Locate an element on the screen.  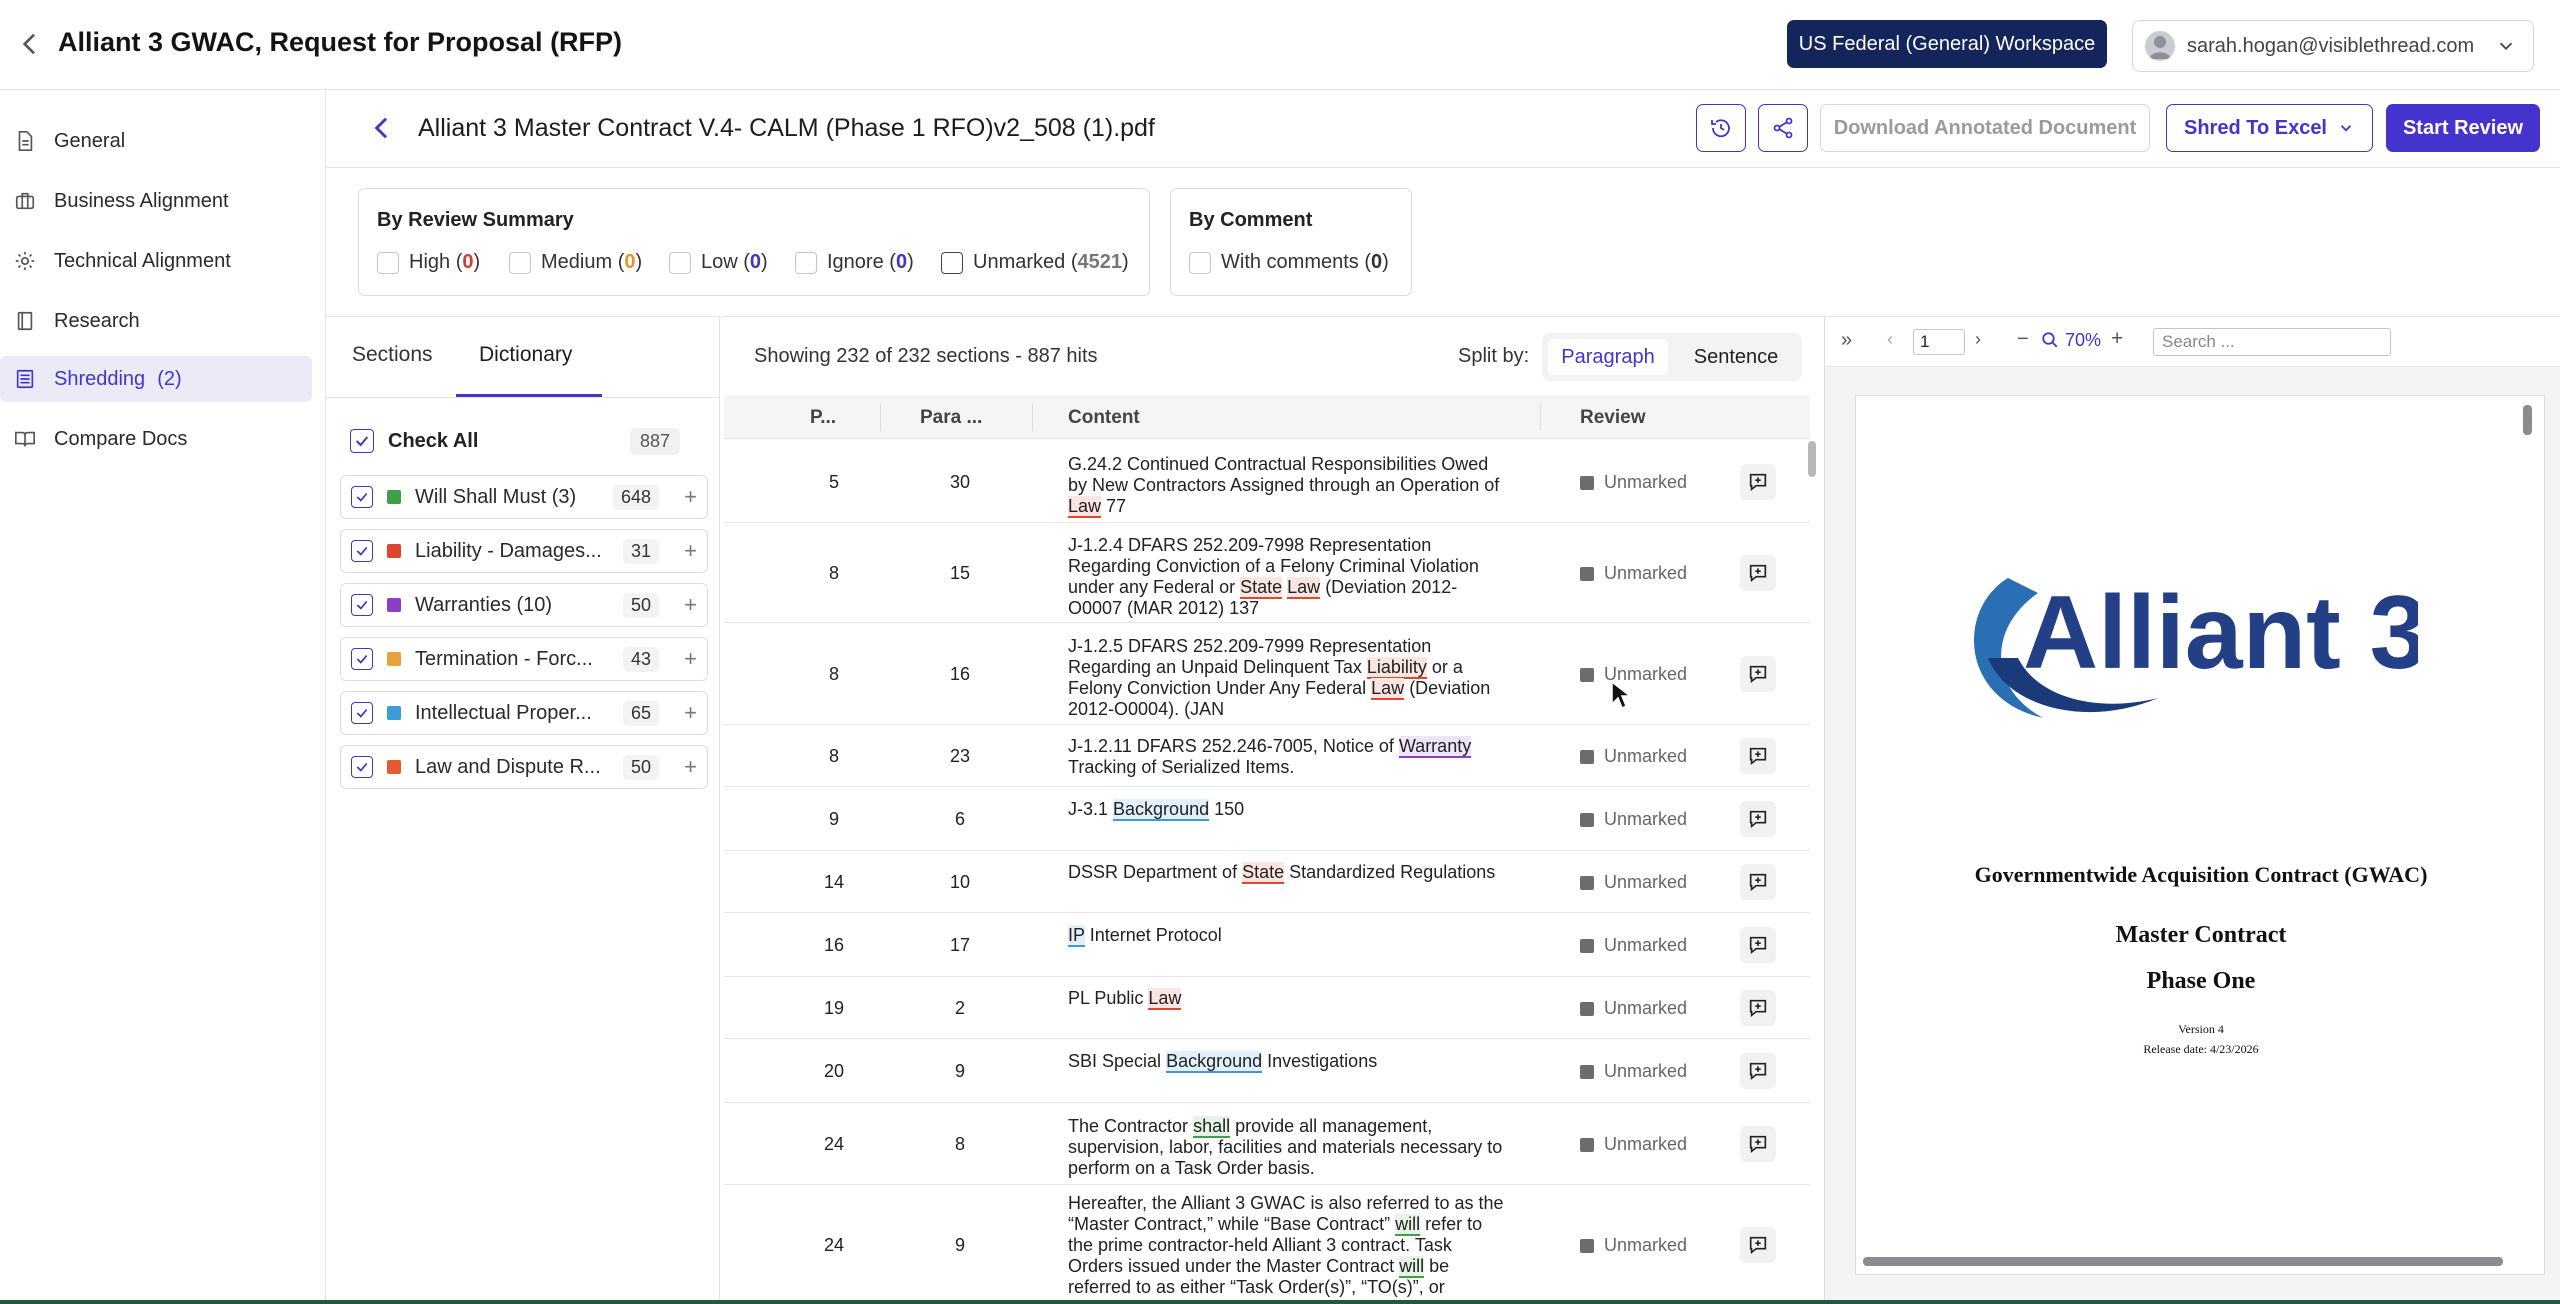
dictionary-item: Intellectual Proper... 65 + is located at coordinates (524, 713).